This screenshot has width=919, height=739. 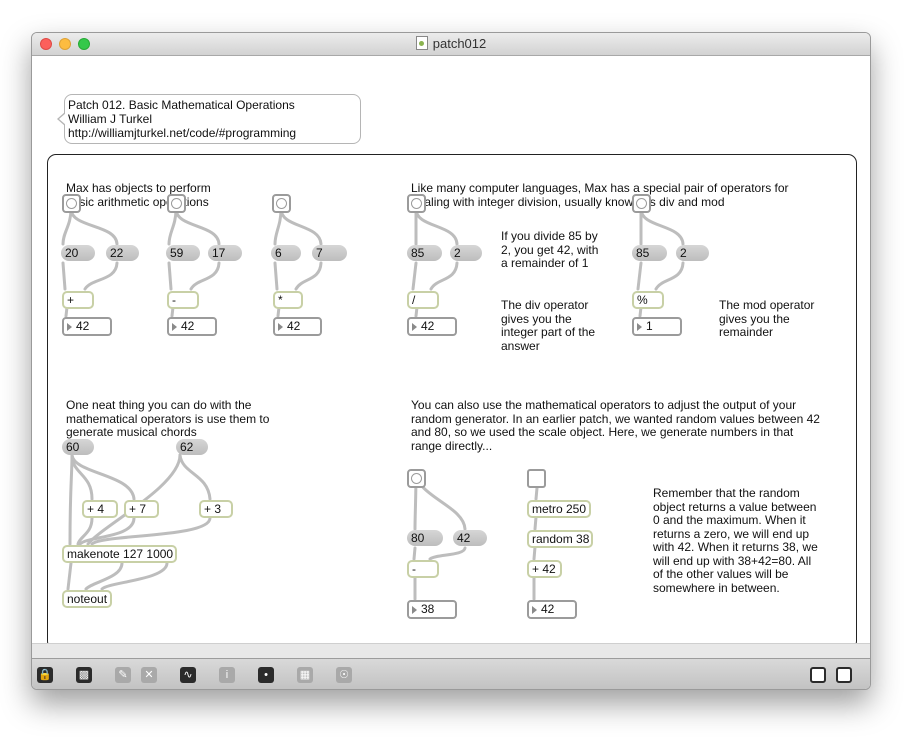 What do you see at coordinates (100, 509) in the screenshot?
I see `add-object: + 4` at bounding box center [100, 509].